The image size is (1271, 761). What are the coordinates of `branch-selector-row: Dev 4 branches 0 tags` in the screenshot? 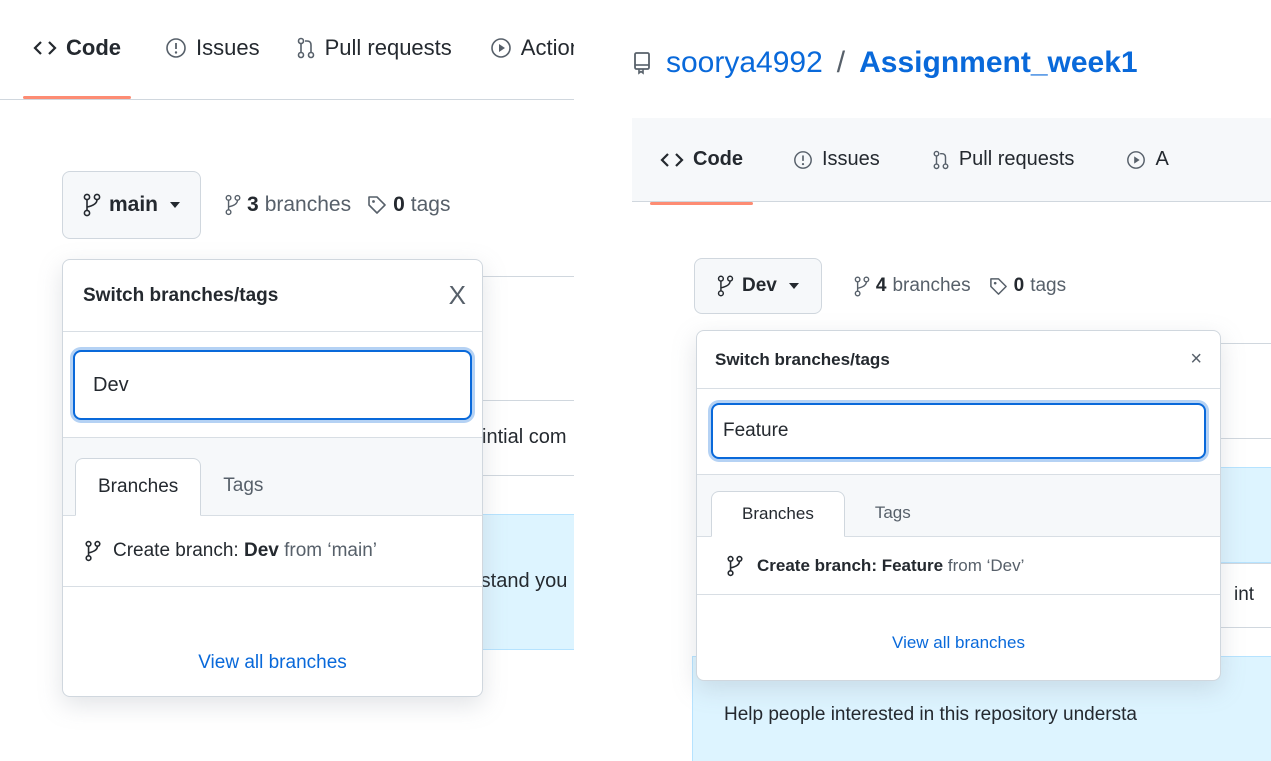 It's located at (880, 286).